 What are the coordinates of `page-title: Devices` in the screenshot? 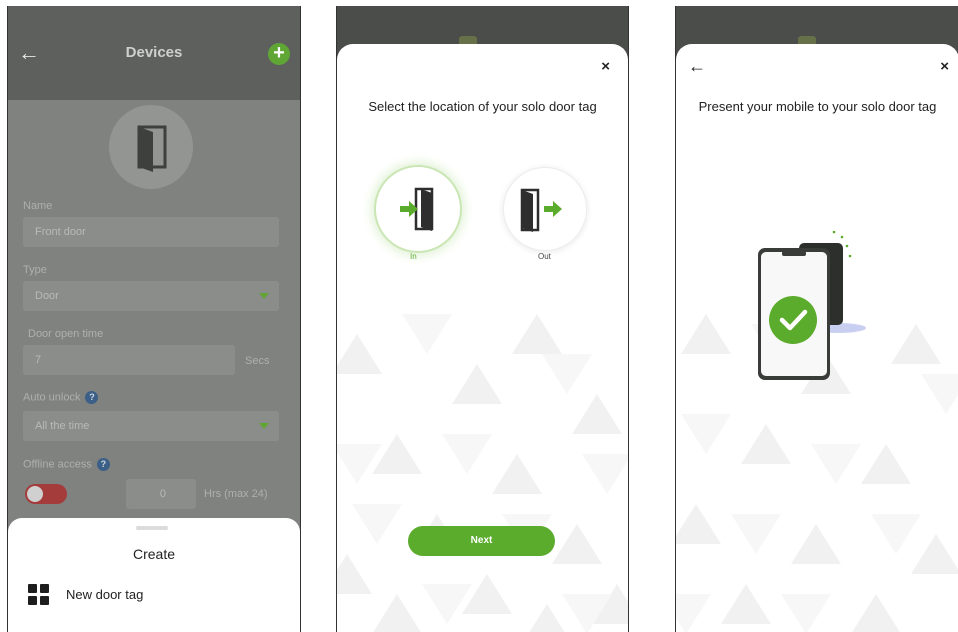 It's located at (154, 52).